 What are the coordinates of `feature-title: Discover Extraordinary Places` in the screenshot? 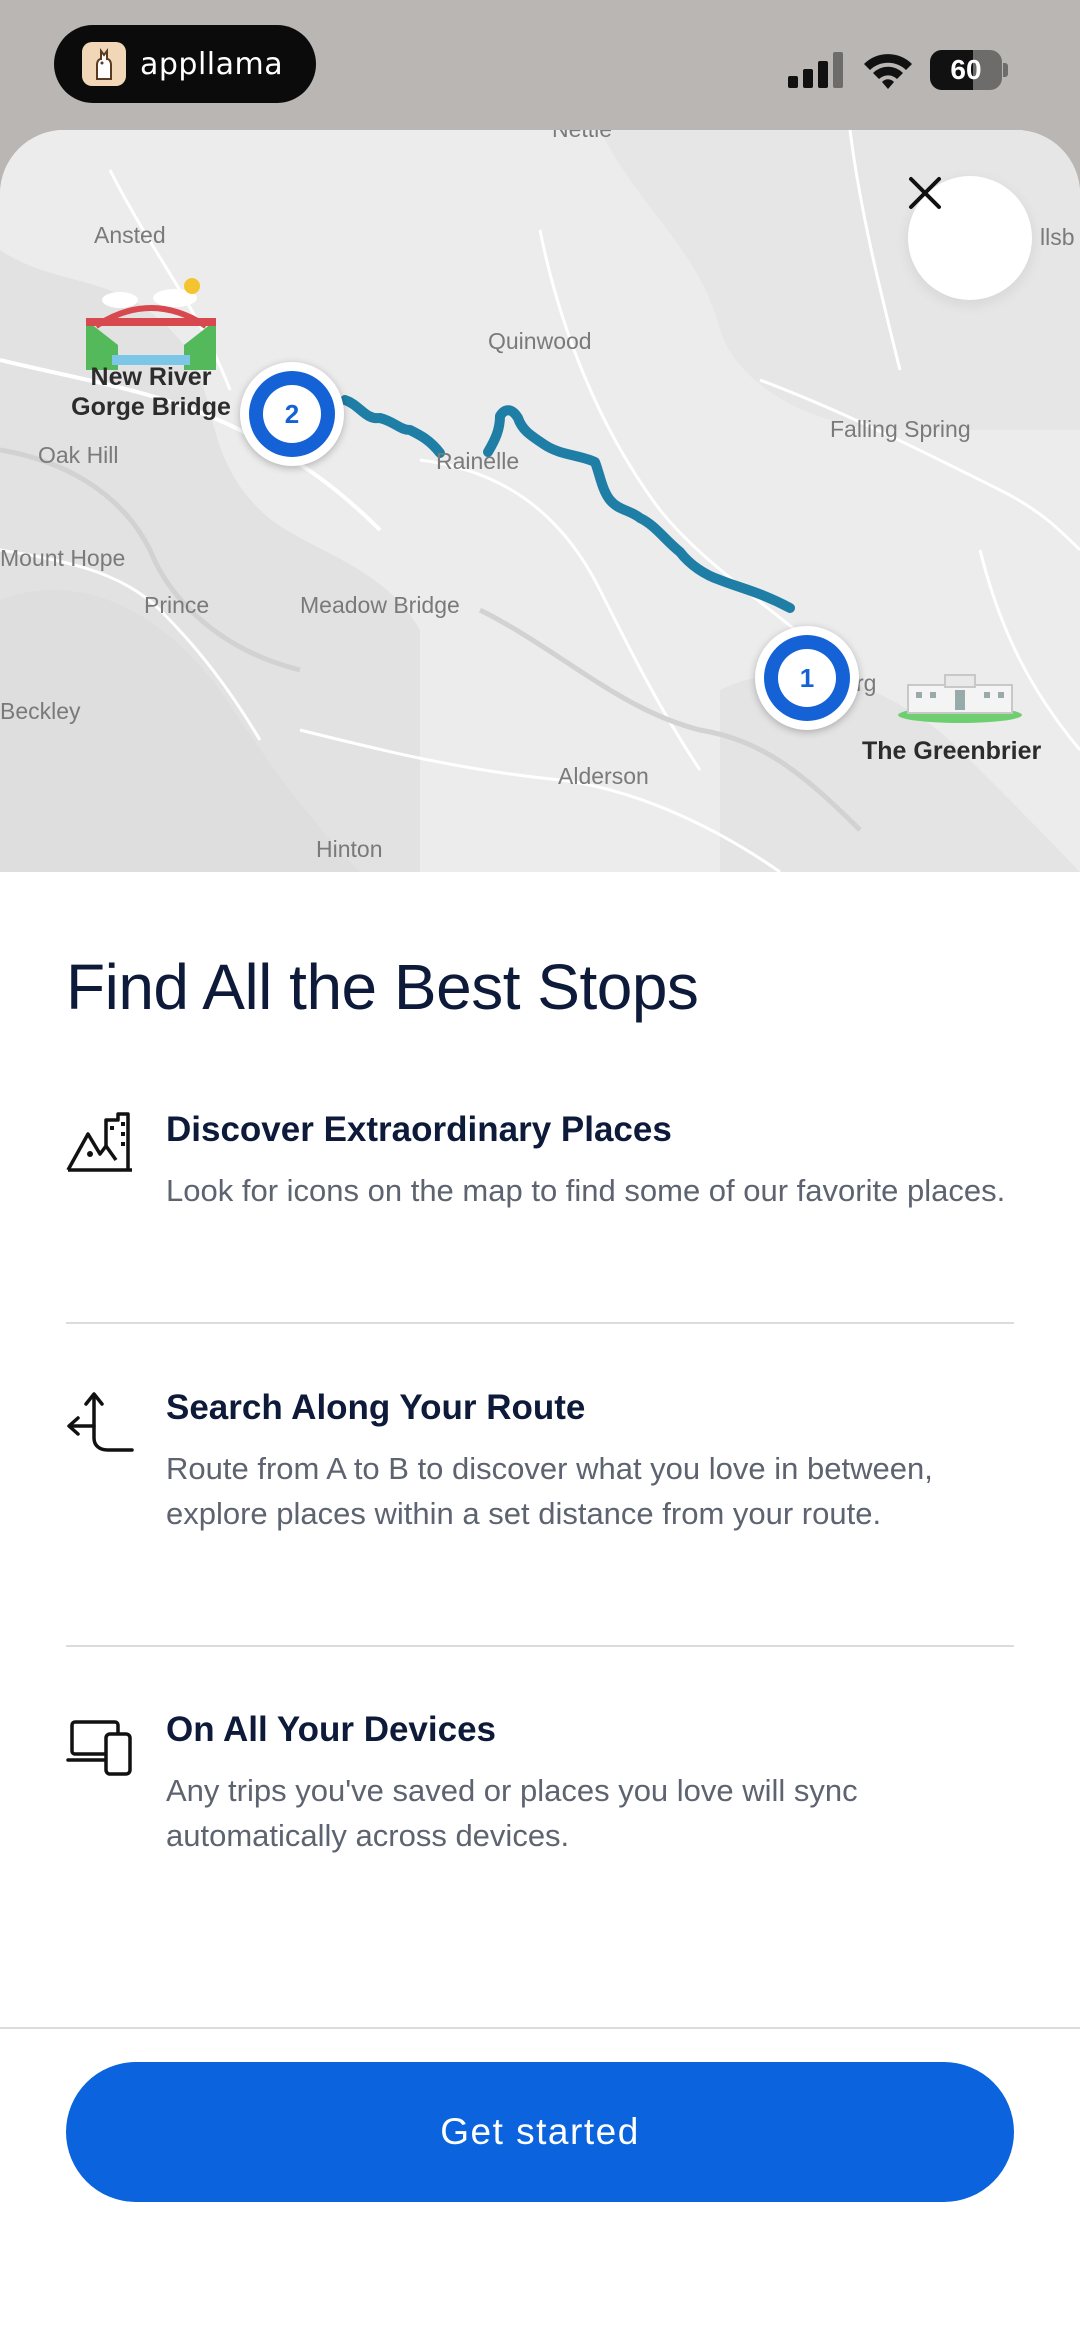 It's located at (419, 1129).